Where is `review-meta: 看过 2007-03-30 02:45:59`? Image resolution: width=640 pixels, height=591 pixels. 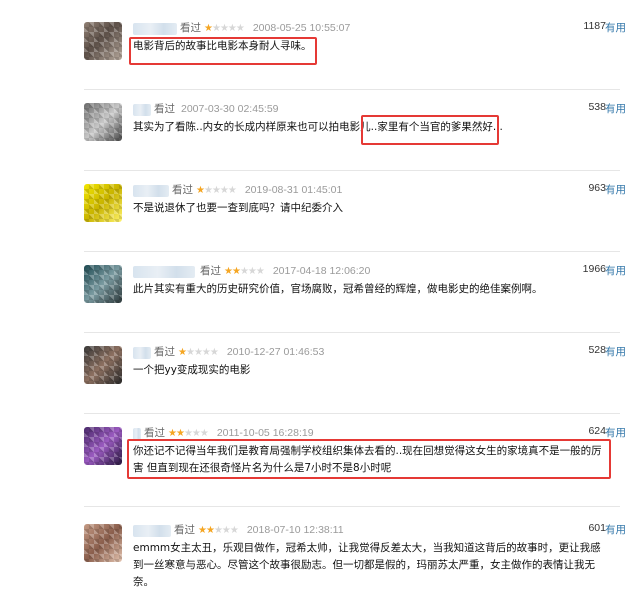 review-meta: 看过 2007-03-30 02:45:59 is located at coordinates (216, 108).